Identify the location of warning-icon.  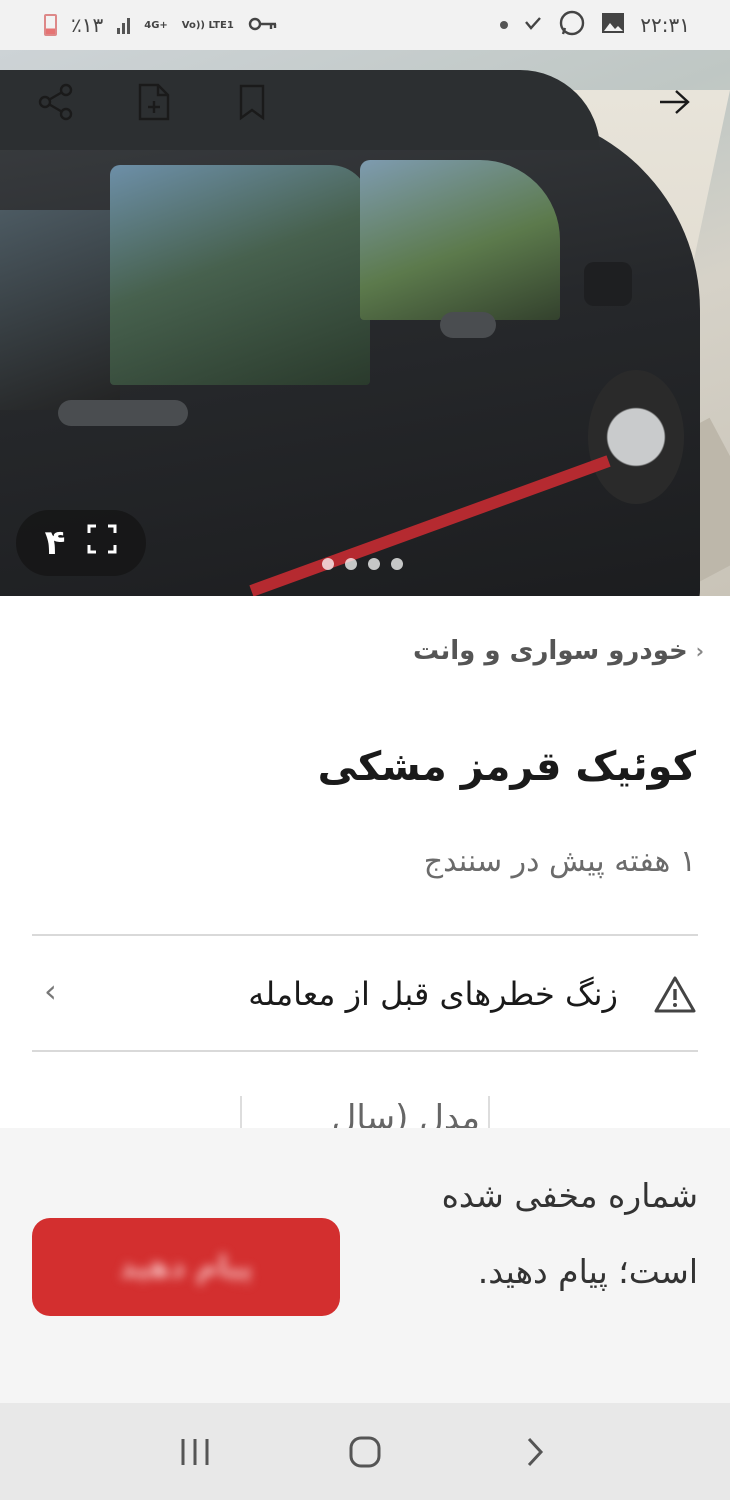
(675, 994).